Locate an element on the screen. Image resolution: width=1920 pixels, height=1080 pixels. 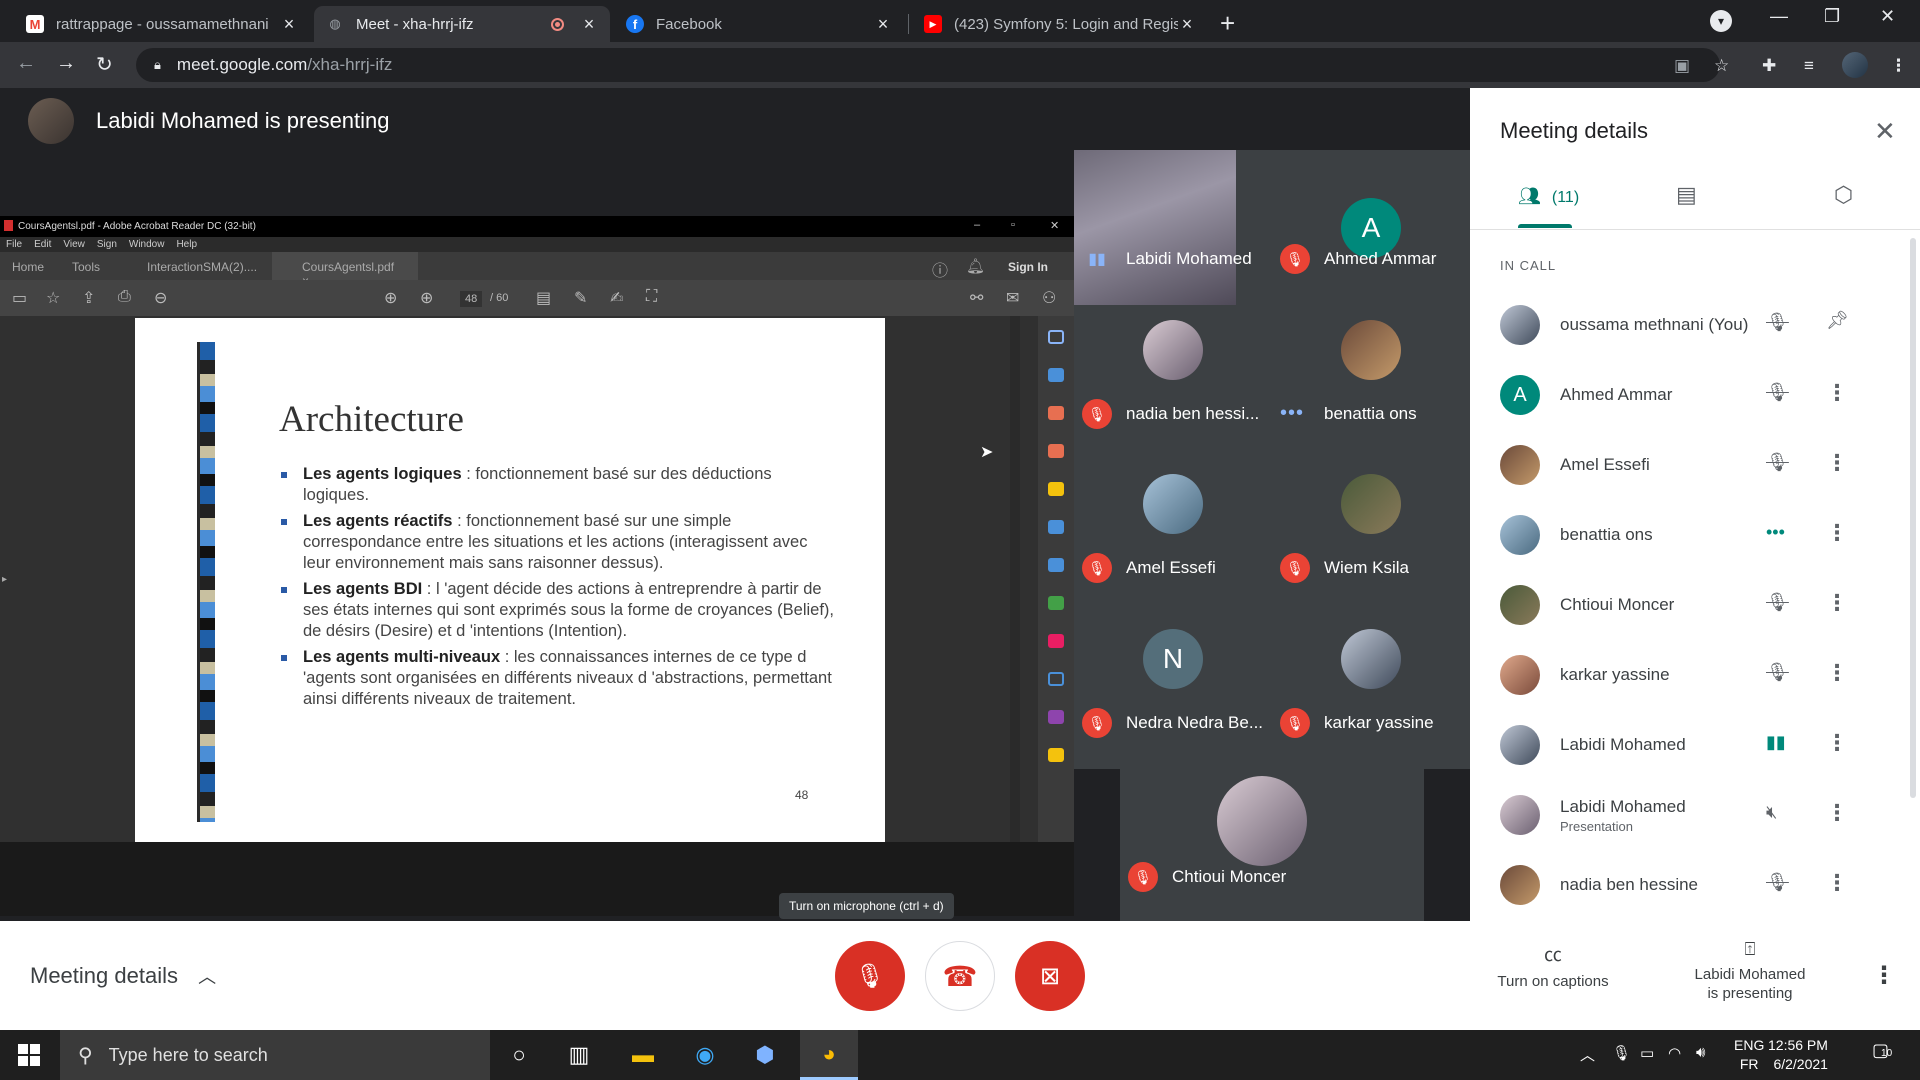
microphone-button: 🎙︎ is located at coordinates (870, 976).